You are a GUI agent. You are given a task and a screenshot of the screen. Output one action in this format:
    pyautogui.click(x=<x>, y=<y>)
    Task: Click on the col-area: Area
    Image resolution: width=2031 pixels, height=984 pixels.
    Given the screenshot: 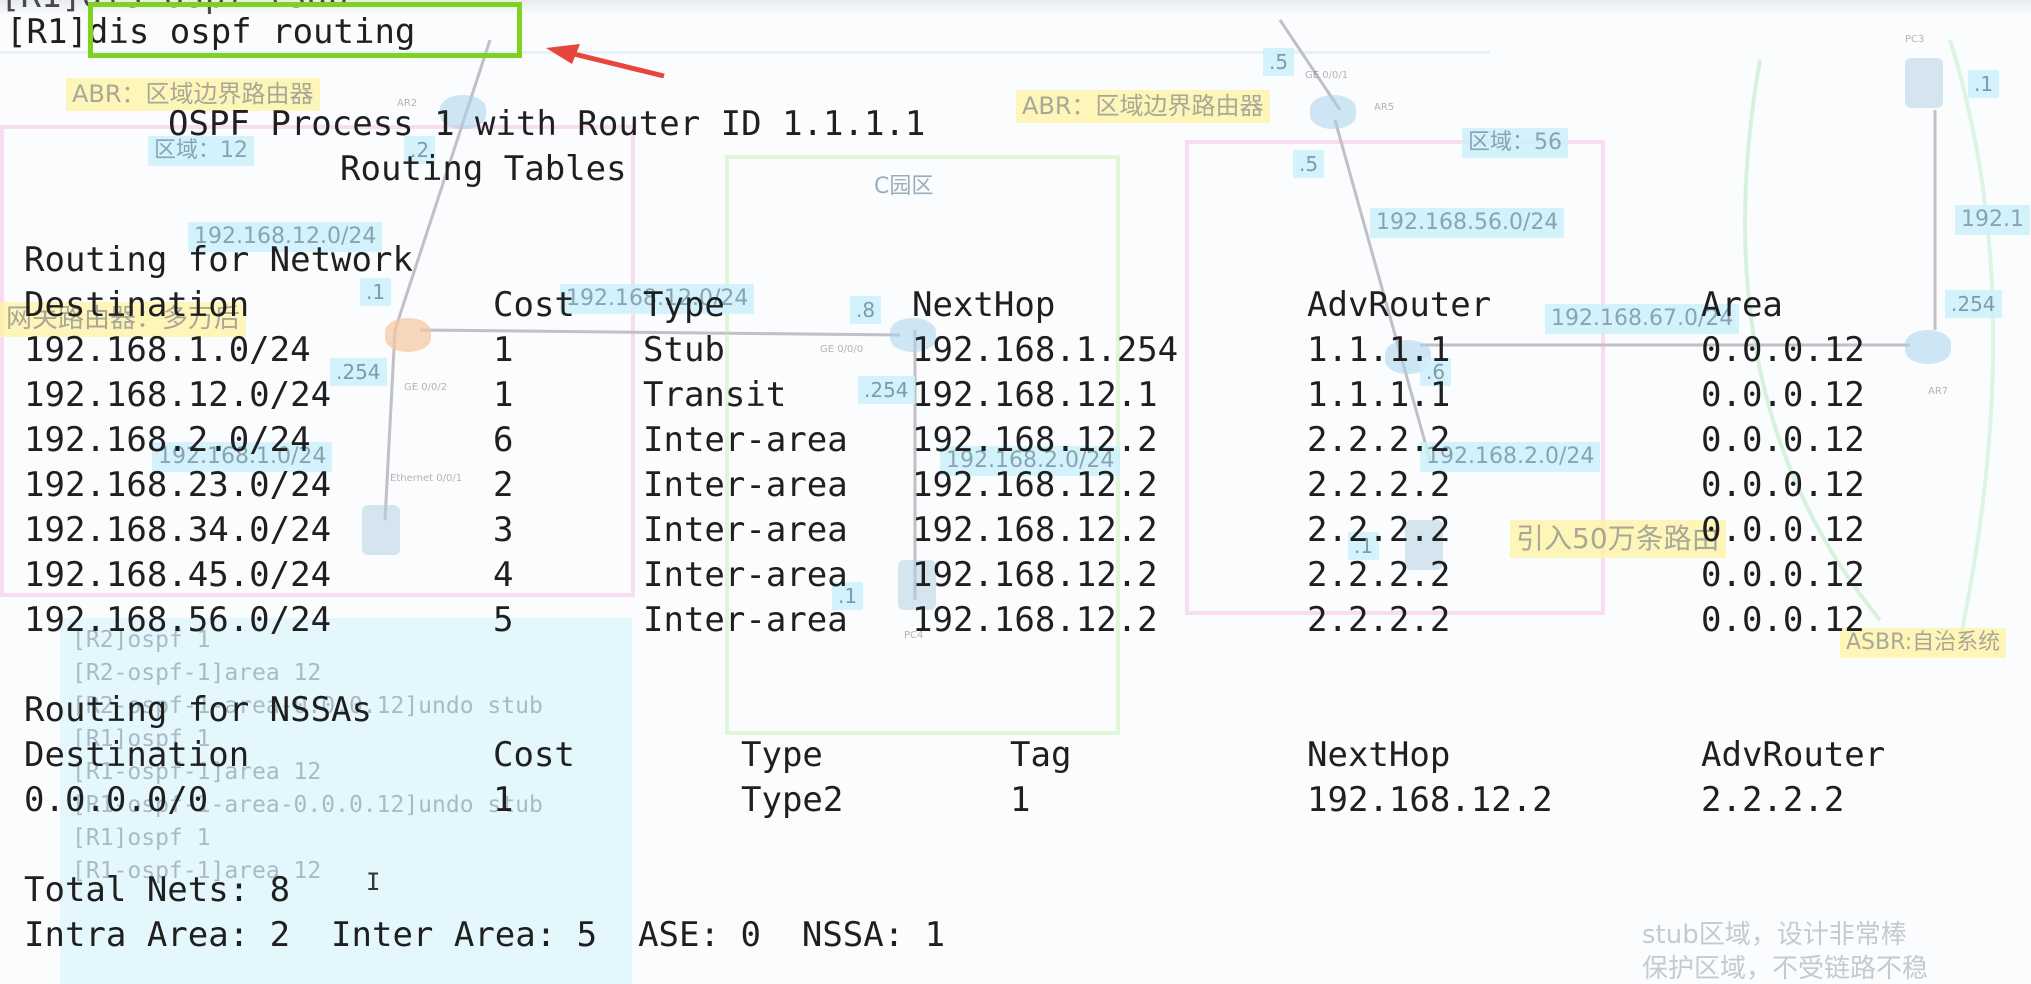 What is the action you would take?
    pyautogui.click(x=1742, y=305)
    